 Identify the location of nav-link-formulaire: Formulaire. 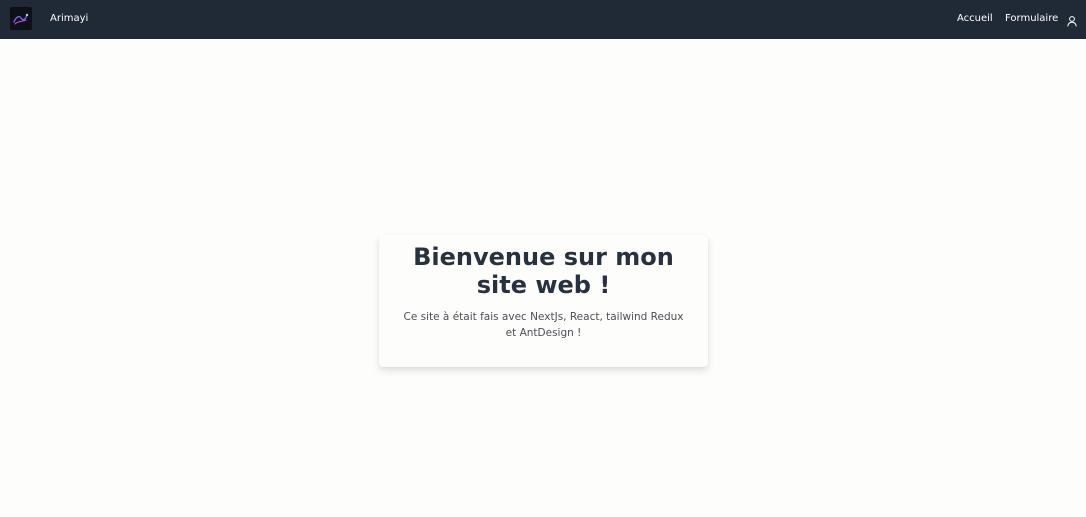
(1031, 19).